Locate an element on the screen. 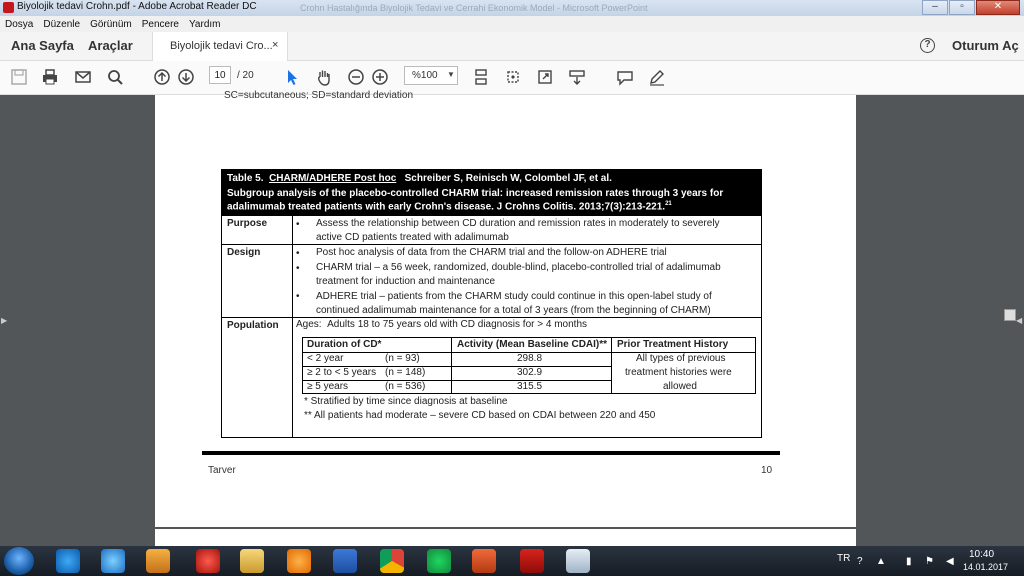 The height and width of the screenshot is (576, 1024). avast-icon is located at coordinates (299, 561).